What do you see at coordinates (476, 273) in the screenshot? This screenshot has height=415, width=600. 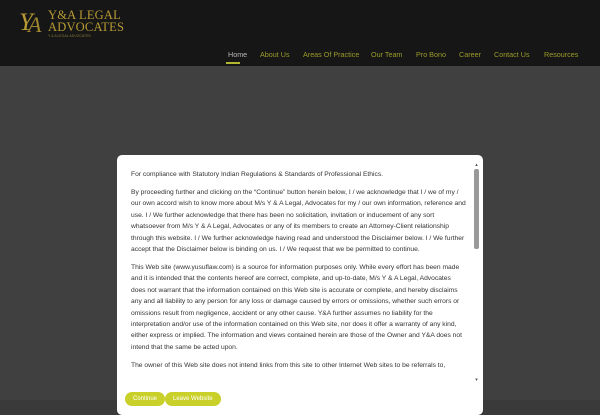 I see `modal-scrollbar: ▴ ▾` at bounding box center [476, 273].